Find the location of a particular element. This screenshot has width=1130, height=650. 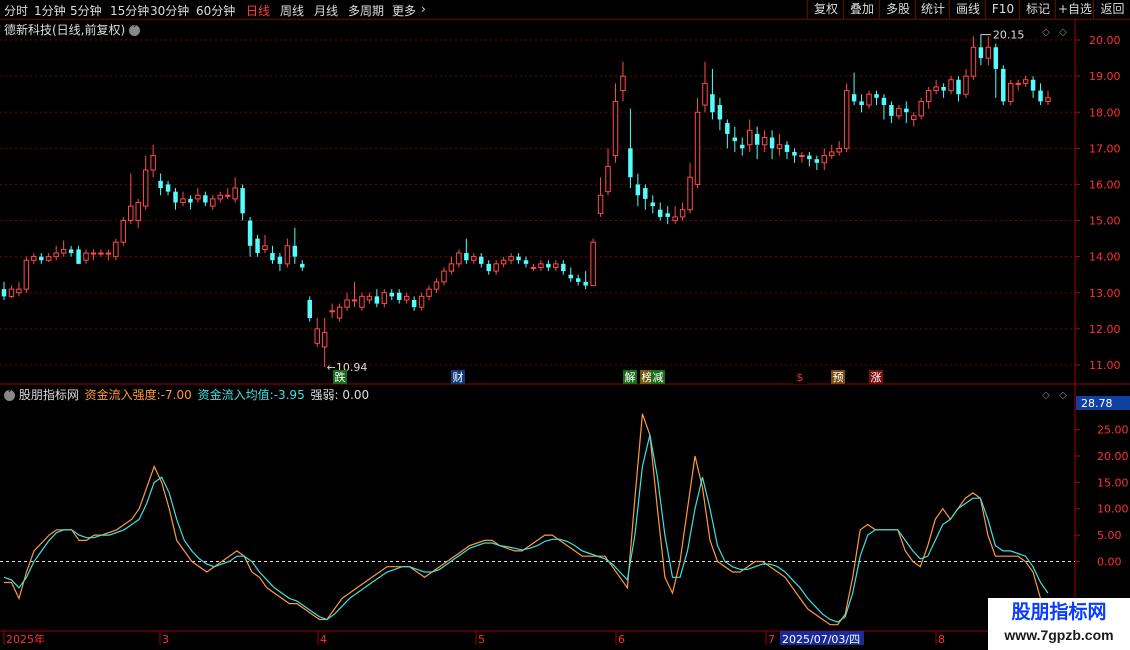

price-axis-label-4: 16.00 is located at coordinates (1105, 184).